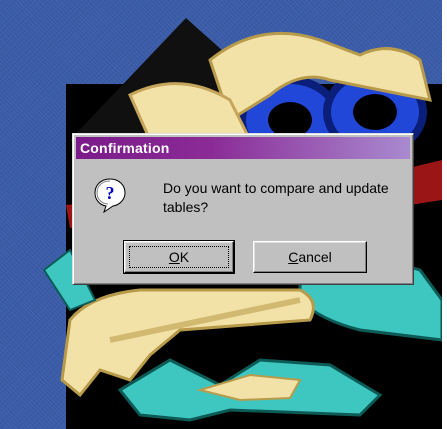 The width and height of the screenshot is (447, 429). I want to click on cancel-button: Cancel, so click(310, 257).